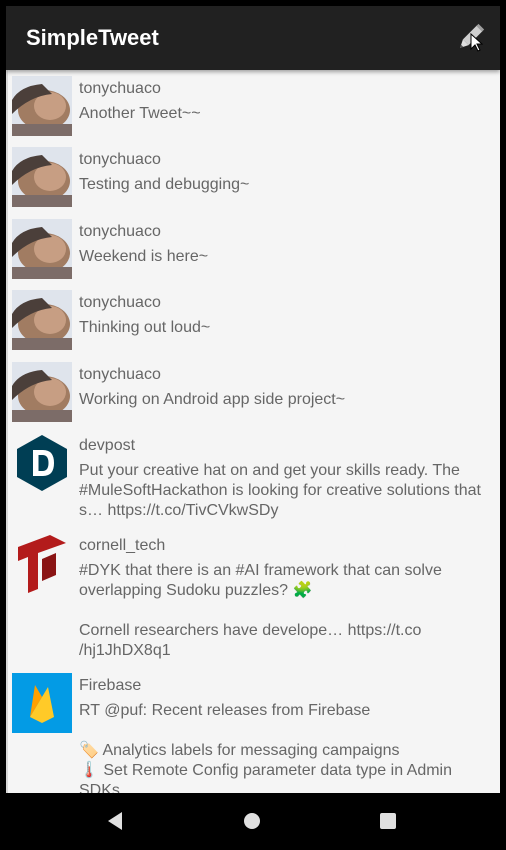 This screenshot has height=850, width=506. What do you see at coordinates (122, 545) in the screenshot?
I see `tweet-handle: cornell_tech` at bounding box center [122, 545].